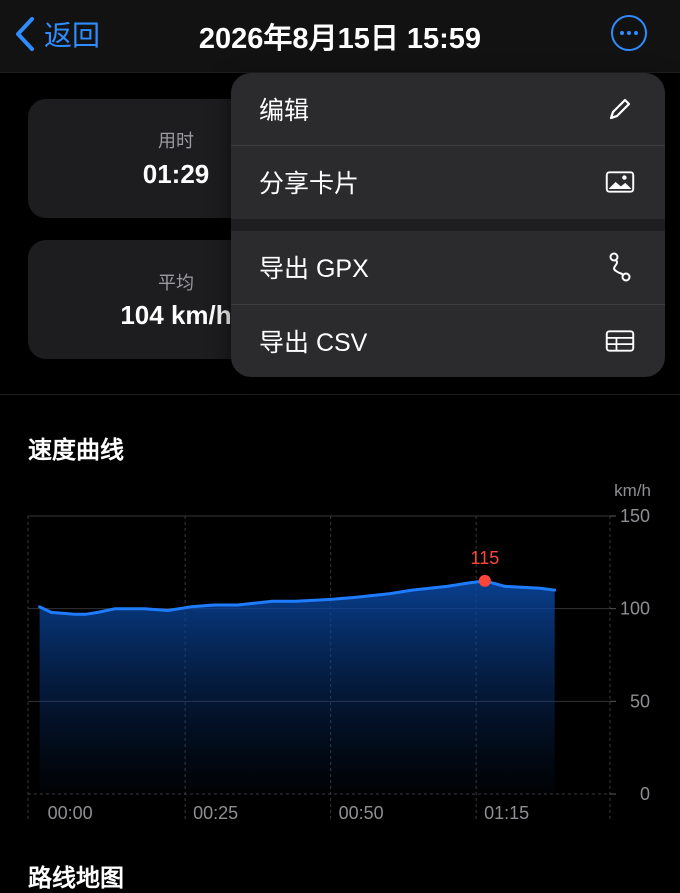 This screenshot has width=680, height=893. What do you see at coordinates (645, 794) in the screenshot?
I see `y-tick-label: 0` at bounding box center [645, 794].